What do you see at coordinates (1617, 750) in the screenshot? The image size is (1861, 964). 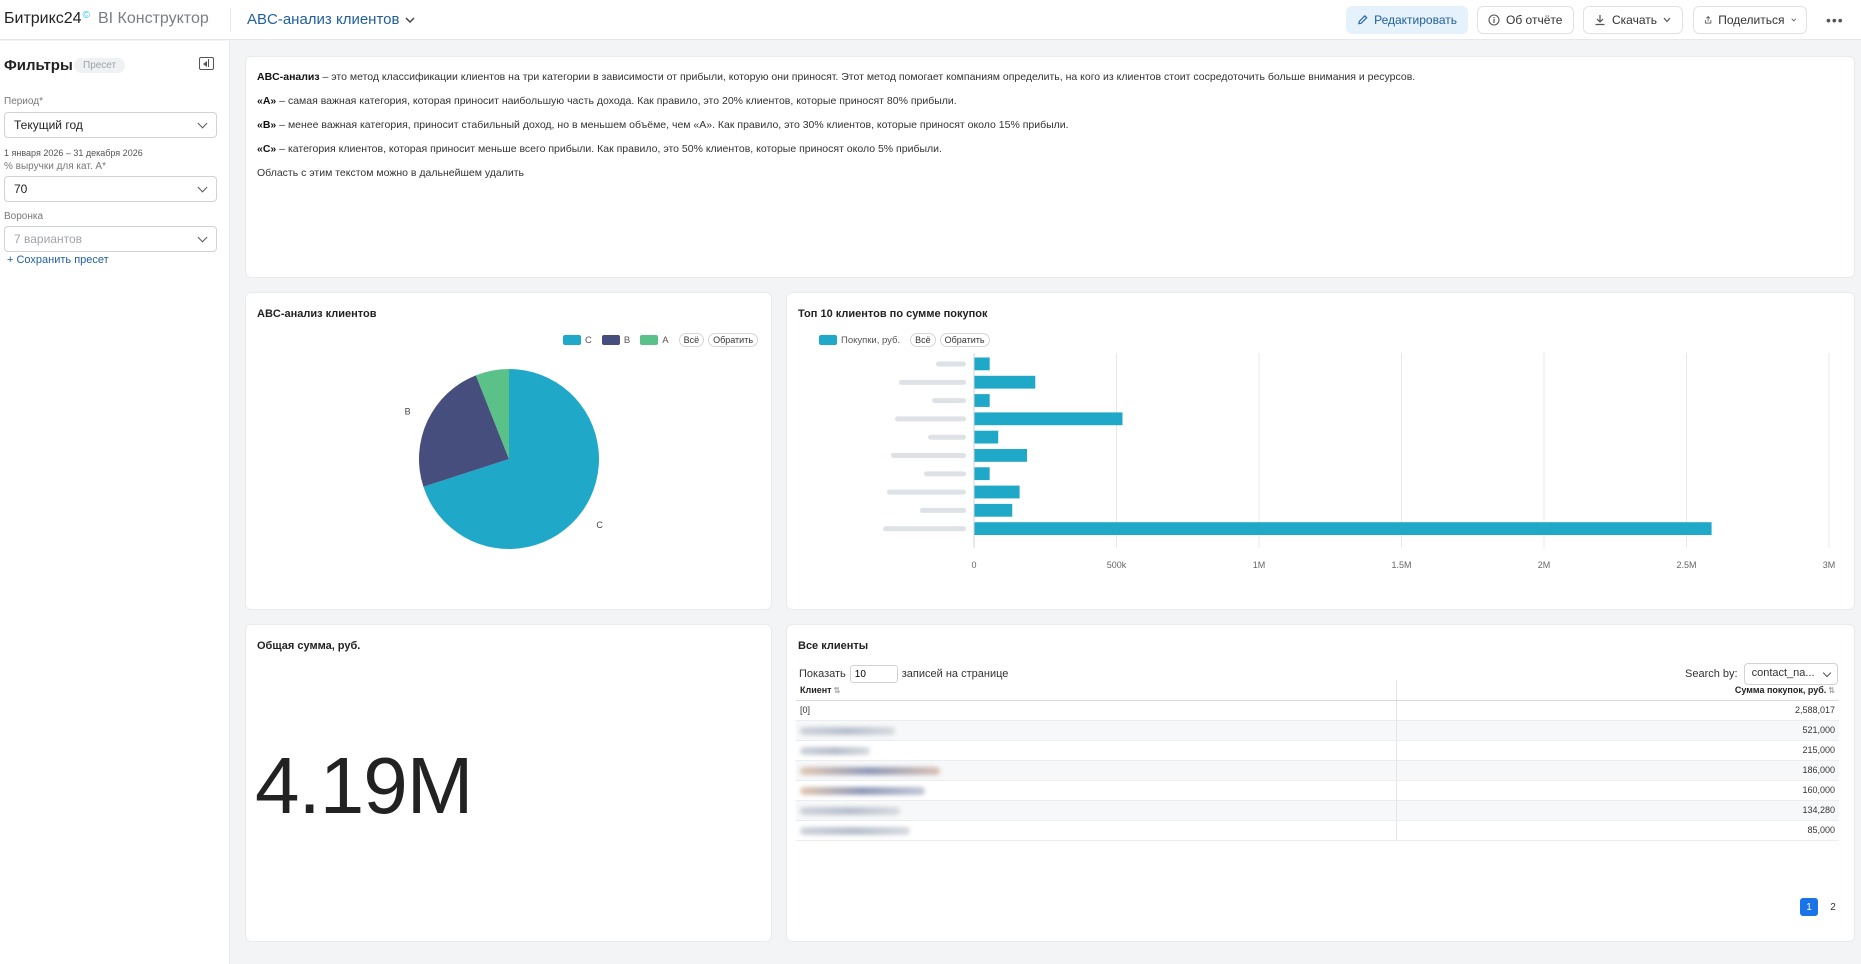 I see `sum-cell: 215,000` at bounding box center [1617, 750].